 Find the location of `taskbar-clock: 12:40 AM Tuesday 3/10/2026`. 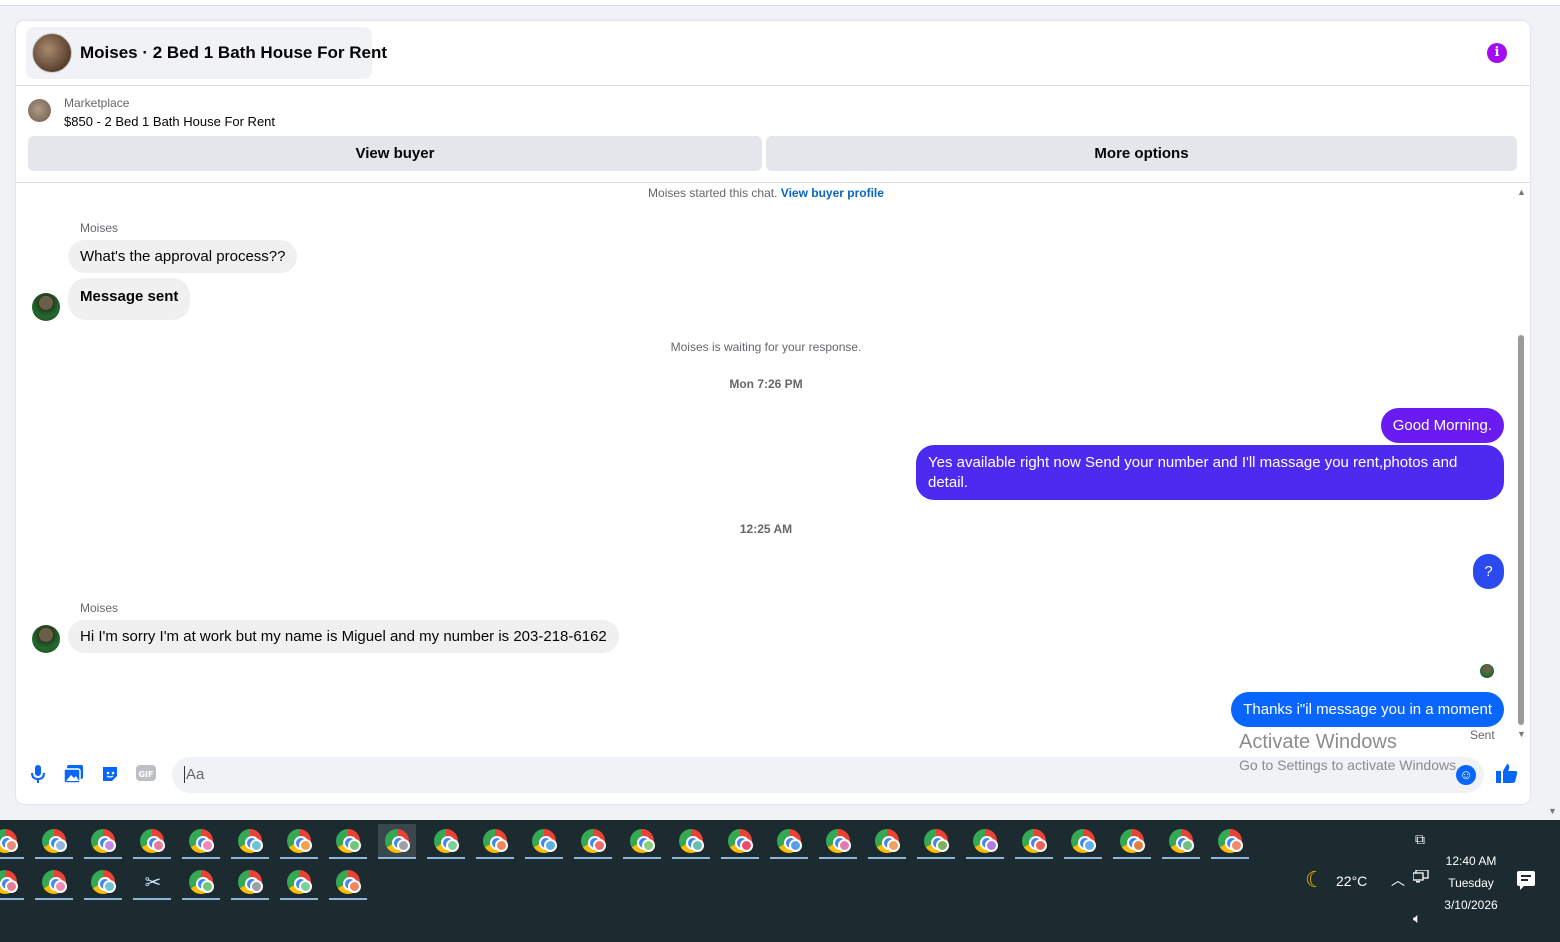

taskbar-clock: 12:40 AM Tuesday 3/10/2026 is located at coordinates (1471, 883).